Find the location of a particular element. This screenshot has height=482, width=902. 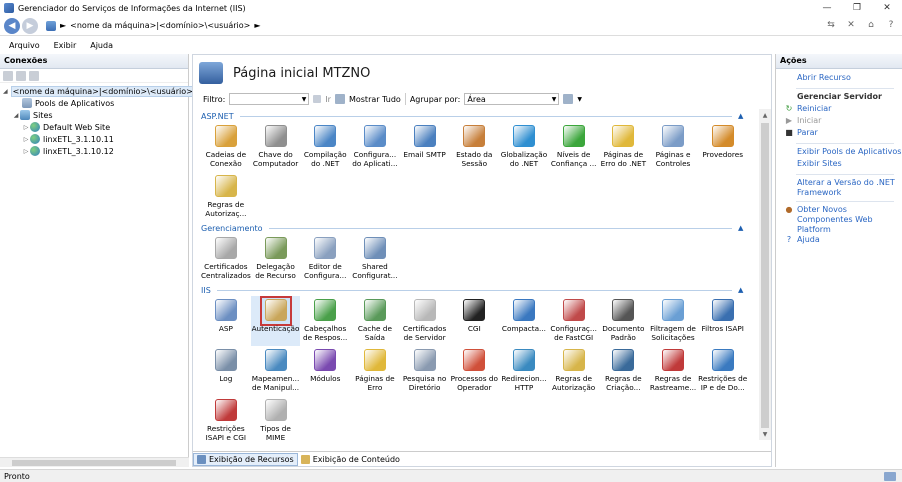

feature-paginas-de-erro-do-net: Páginas de Erro do .NET is located at coordinates (624, 147).